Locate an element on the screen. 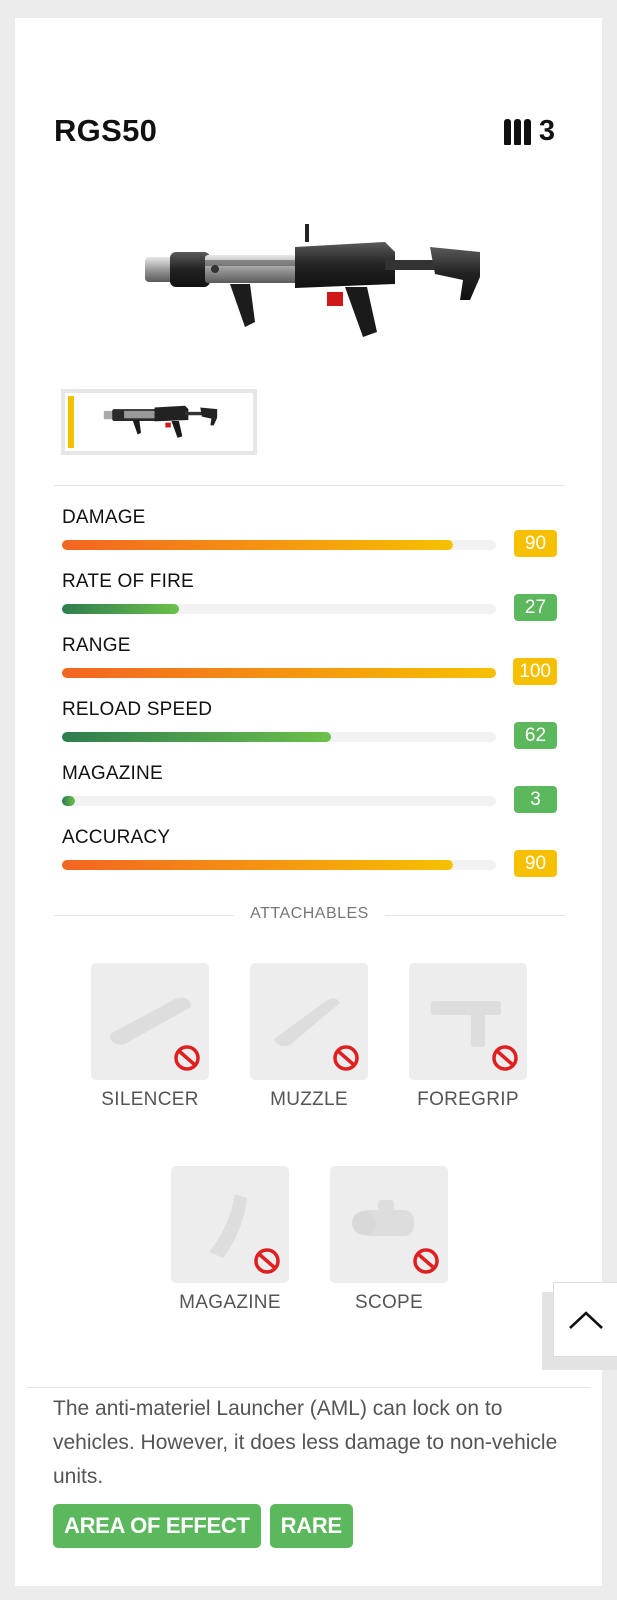  ammo-count-value: 3 is located at coordinates (546, 131).